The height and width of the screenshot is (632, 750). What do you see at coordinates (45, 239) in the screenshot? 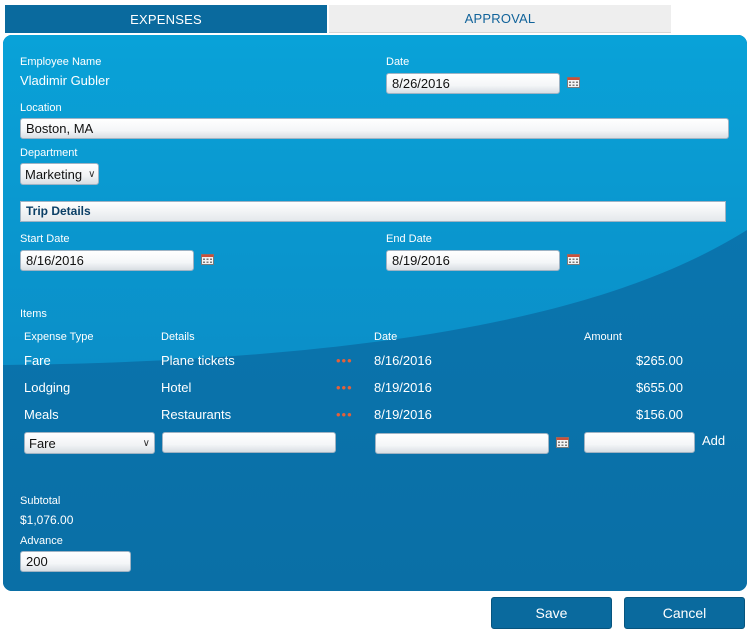
I see `start-date-label: Start Date` at bounding box center [45, 239].